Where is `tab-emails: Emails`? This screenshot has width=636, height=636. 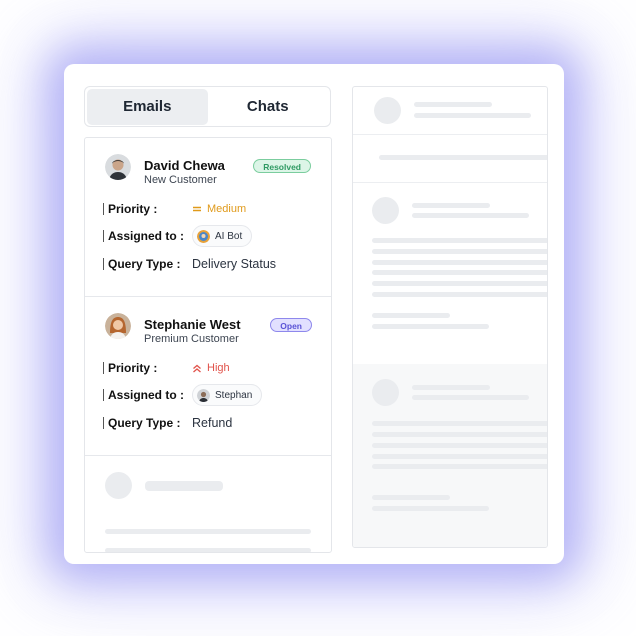
tab-emails: Emails is located at coordinates (147, 106).